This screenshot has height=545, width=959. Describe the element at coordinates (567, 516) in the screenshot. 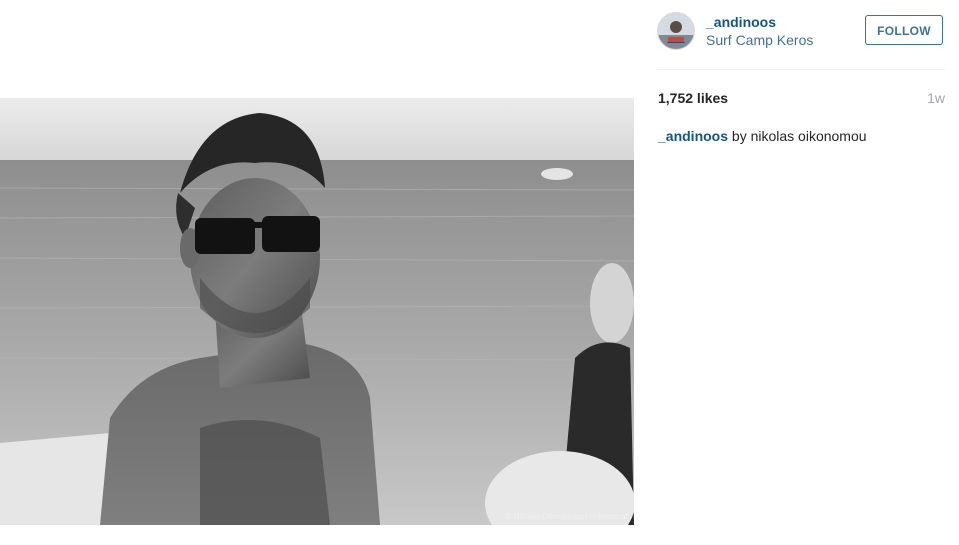

I see `photo-watermark: © Nikolas Oikonomou | nophoto.gr` at that location.